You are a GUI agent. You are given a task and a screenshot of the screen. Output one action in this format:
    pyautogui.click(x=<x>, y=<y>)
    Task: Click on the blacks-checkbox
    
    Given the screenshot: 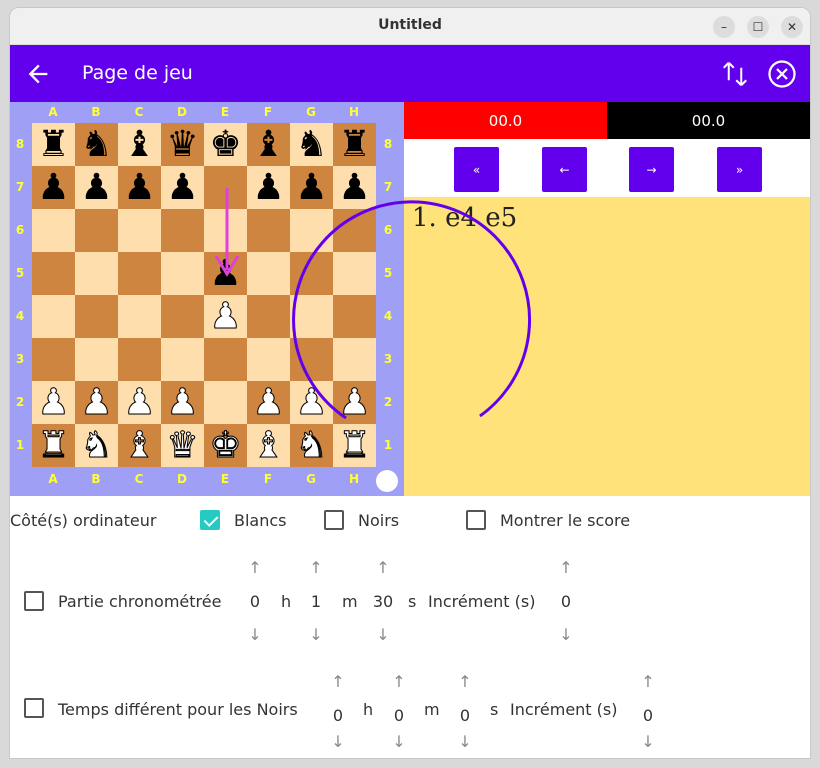 What is the action you would take?
    pyautogui.click(x=334, y=520)
    